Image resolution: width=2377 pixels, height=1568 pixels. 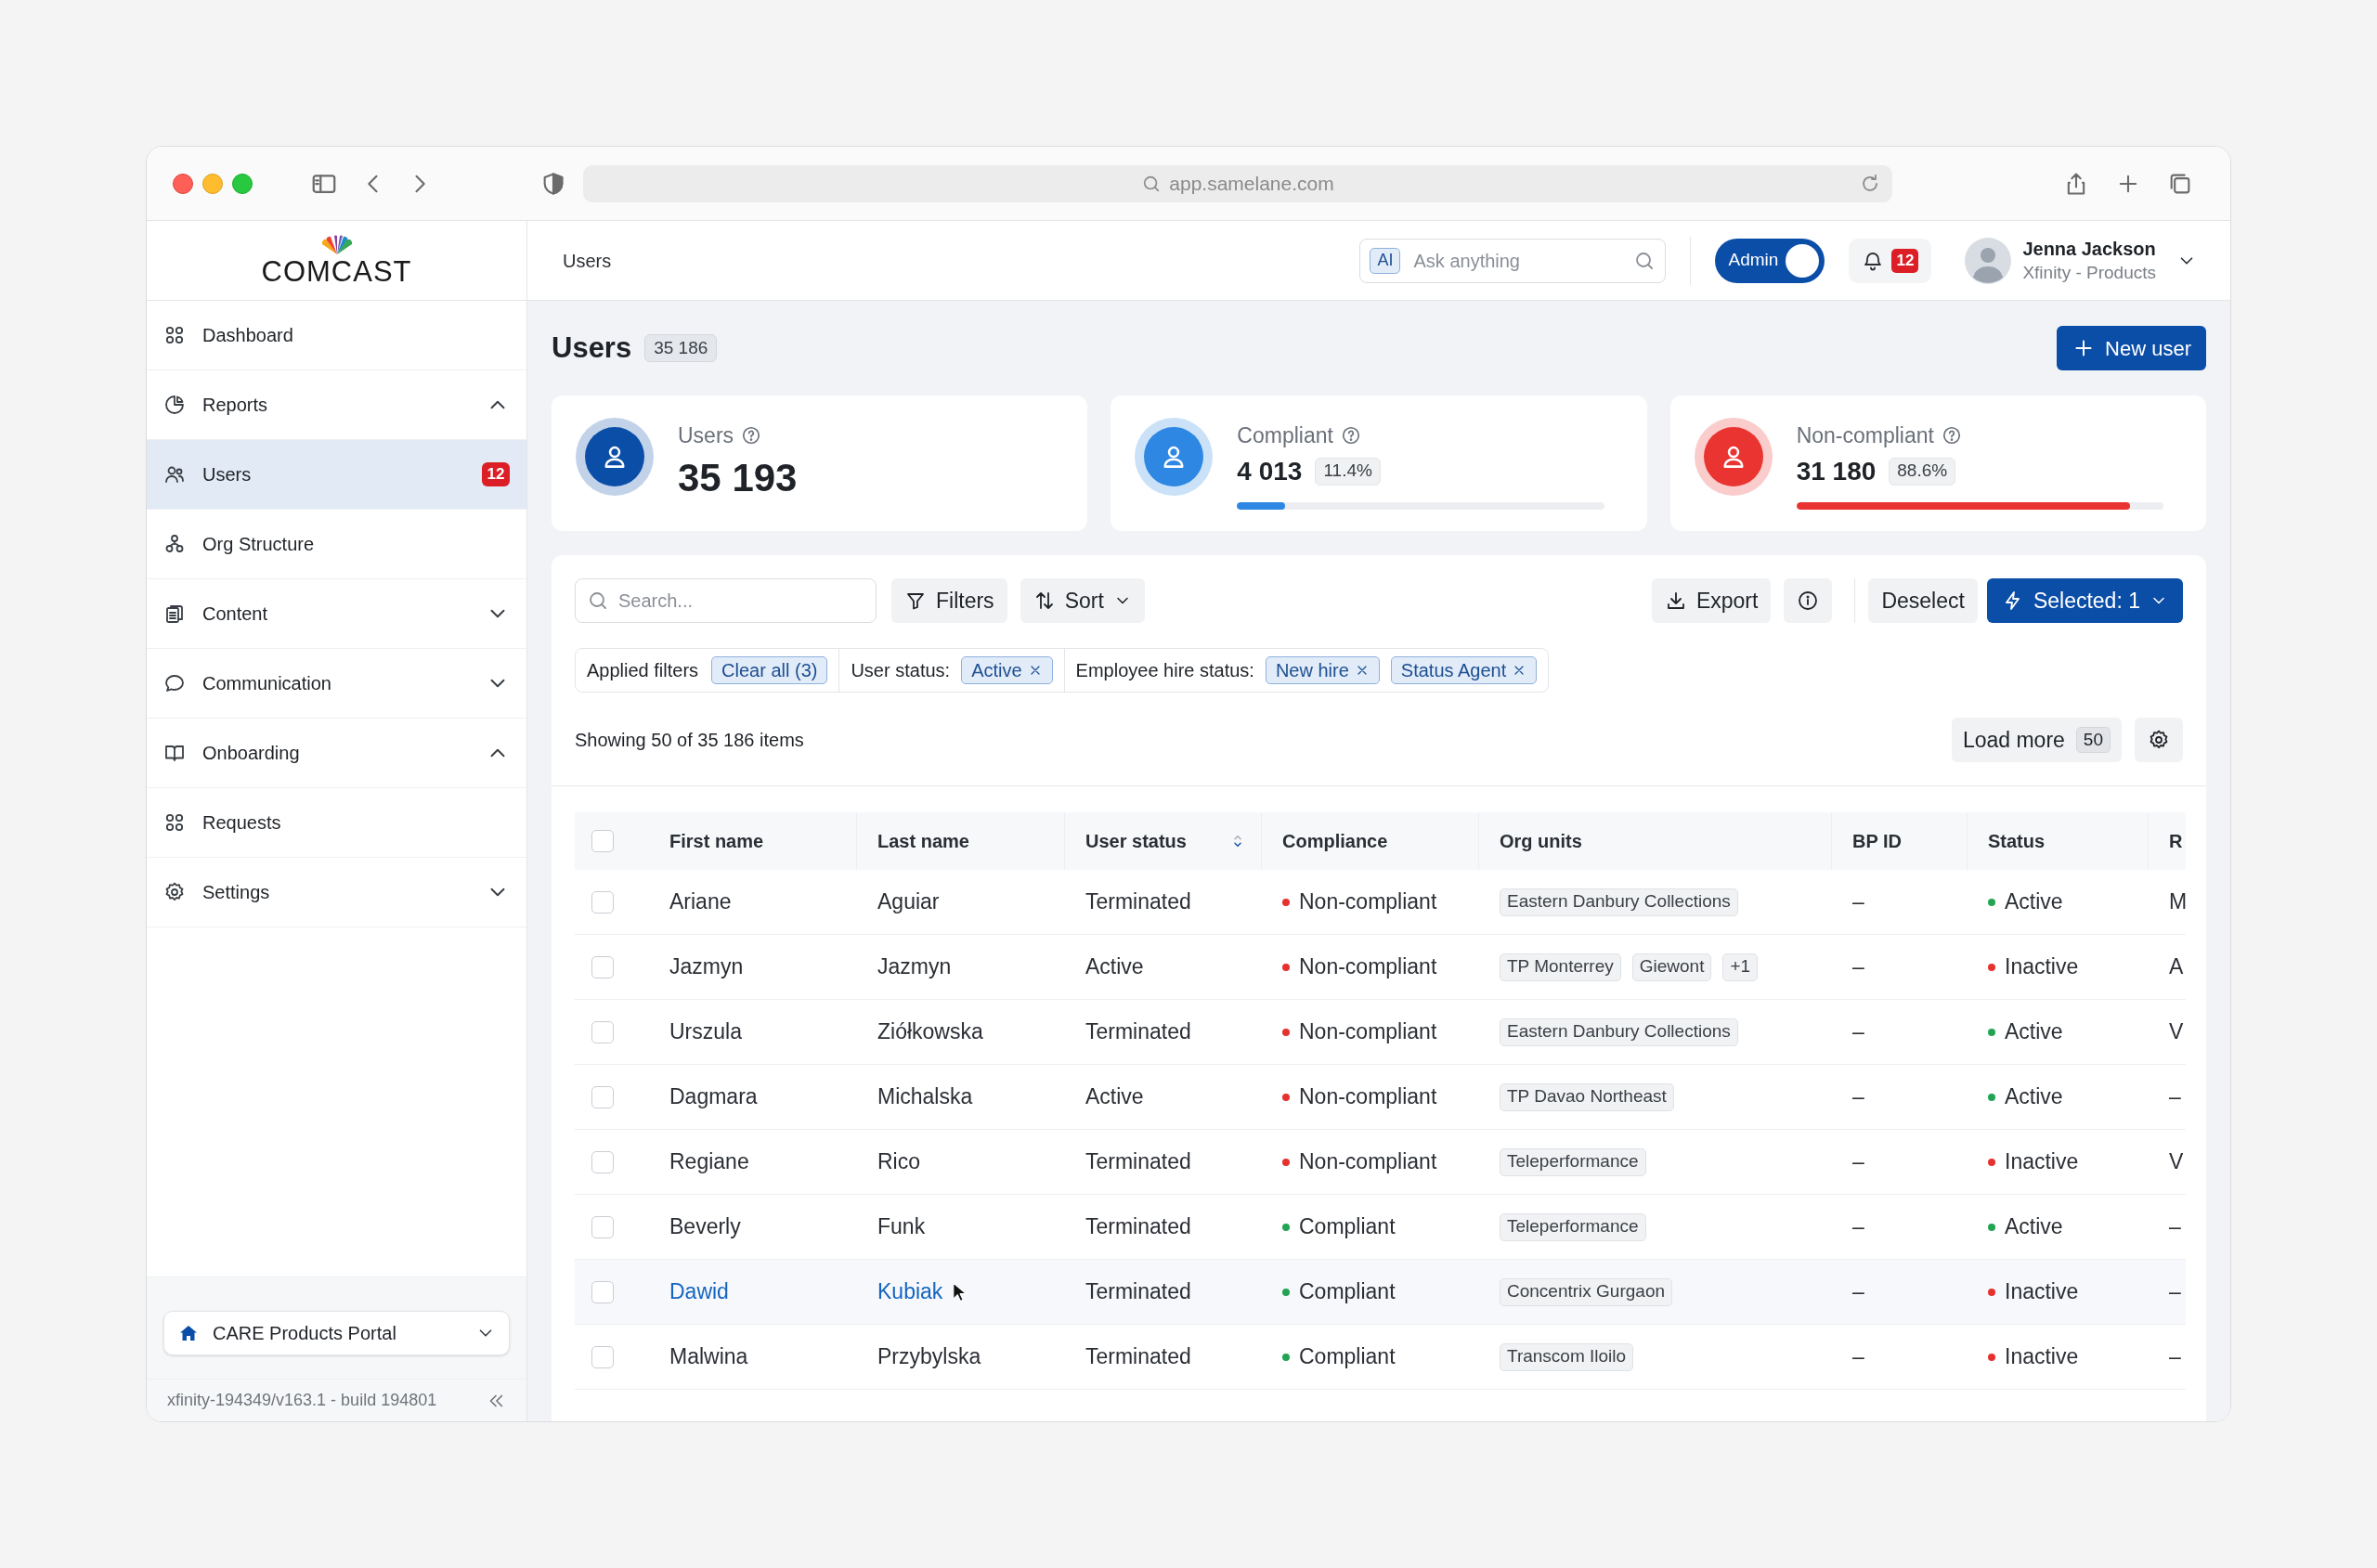 I want to click on stat-title: Non-compliant, so click(x=1865, y=435).